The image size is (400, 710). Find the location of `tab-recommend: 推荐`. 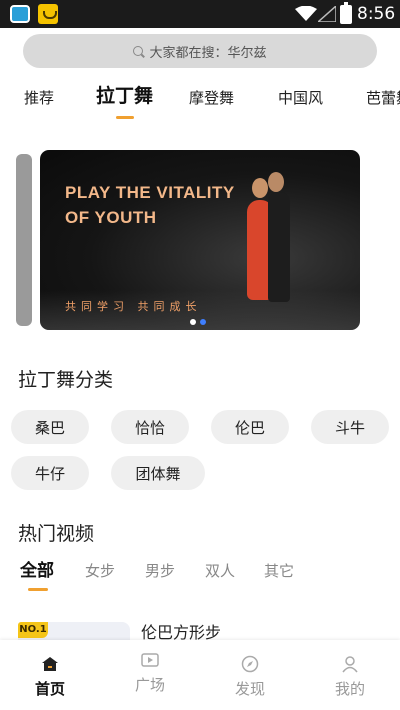

tab-recommend: 推荐 is located at coordinates (39, 98).